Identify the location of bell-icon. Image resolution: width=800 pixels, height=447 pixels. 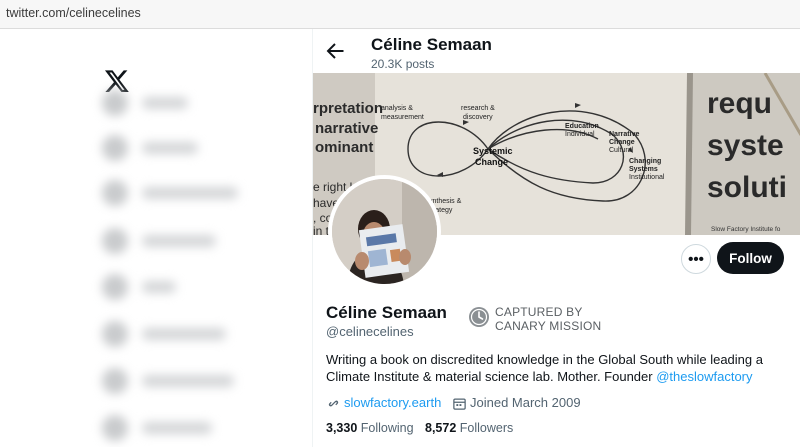
(115, 193).